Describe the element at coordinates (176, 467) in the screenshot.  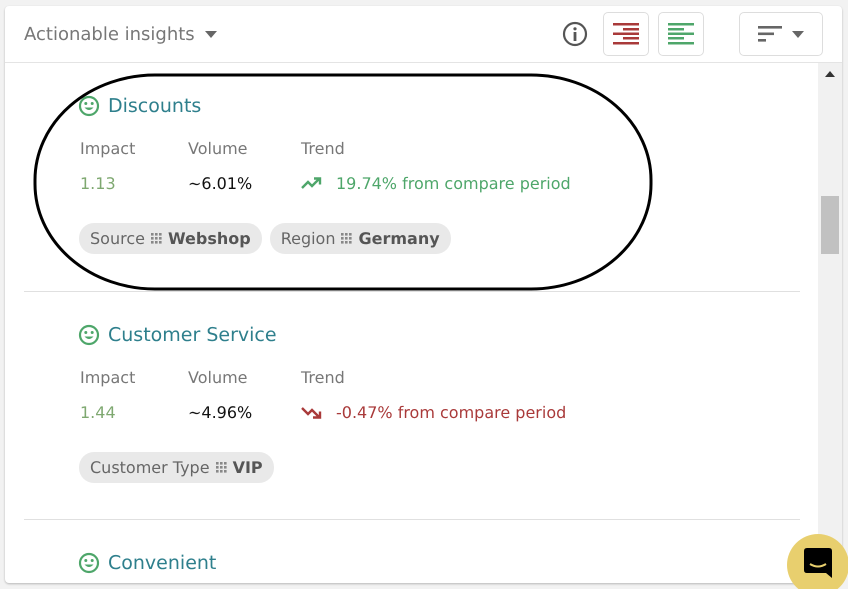
I see `filter-tag: Customer Type VIP` at that location.